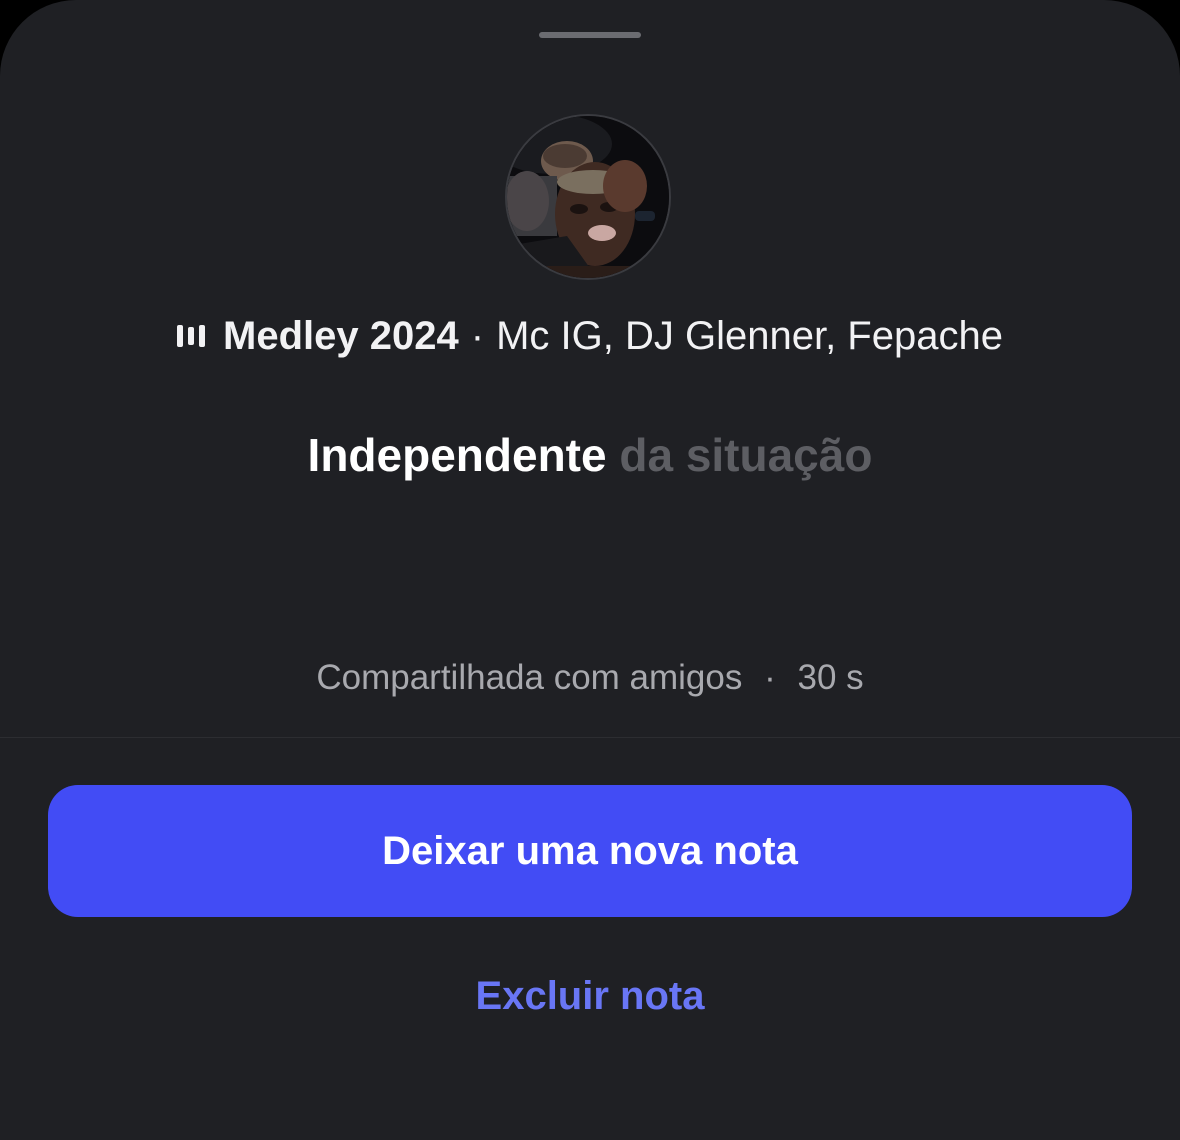 Image resolution: width=1180 pixels, height=1140 pixels. I want to click on avatar-photo, so click(588, 197).